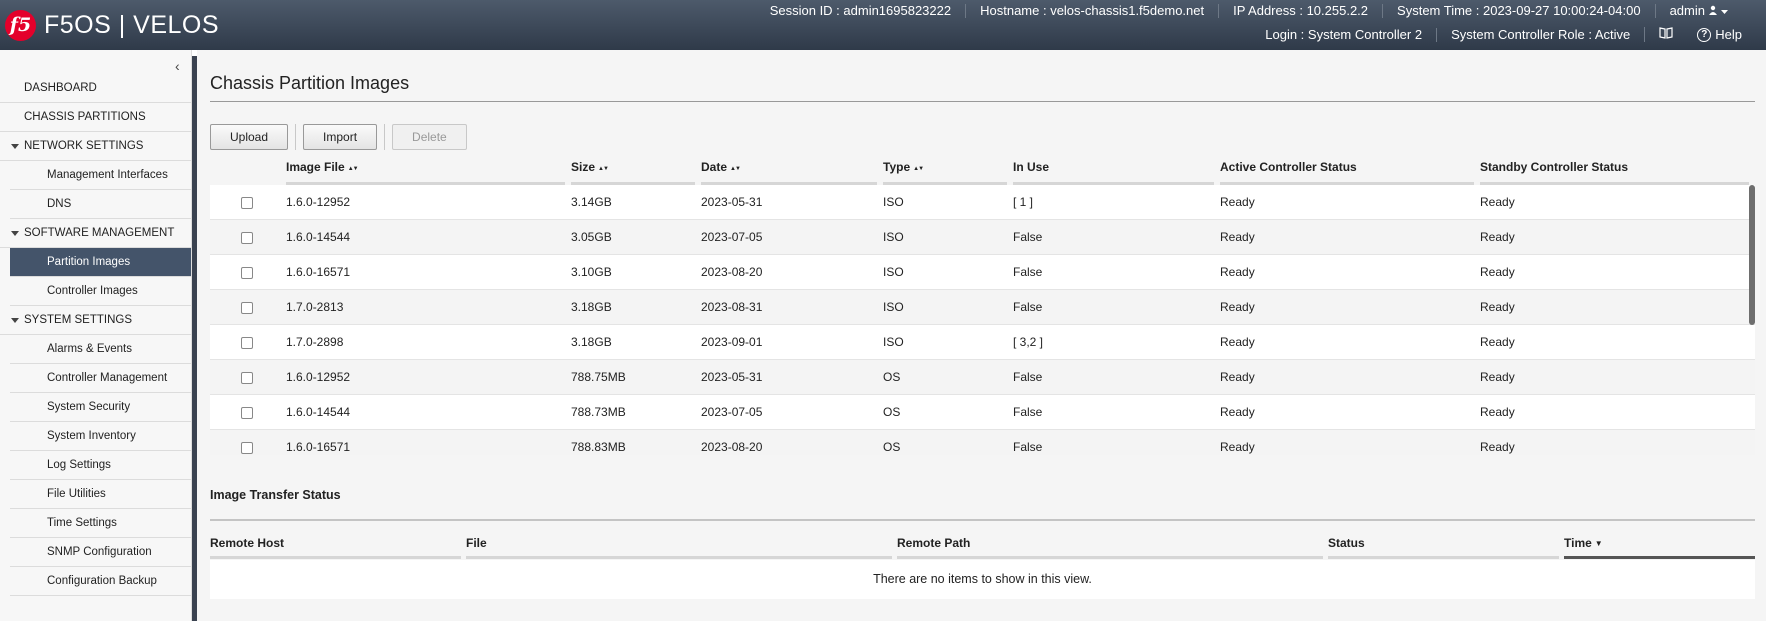 The width and height of the screenshot is (1766, 621). Describe the element at coordinates (636, 172) in the screenshot. I see `column-header-size: Size ▲▼` at that location.